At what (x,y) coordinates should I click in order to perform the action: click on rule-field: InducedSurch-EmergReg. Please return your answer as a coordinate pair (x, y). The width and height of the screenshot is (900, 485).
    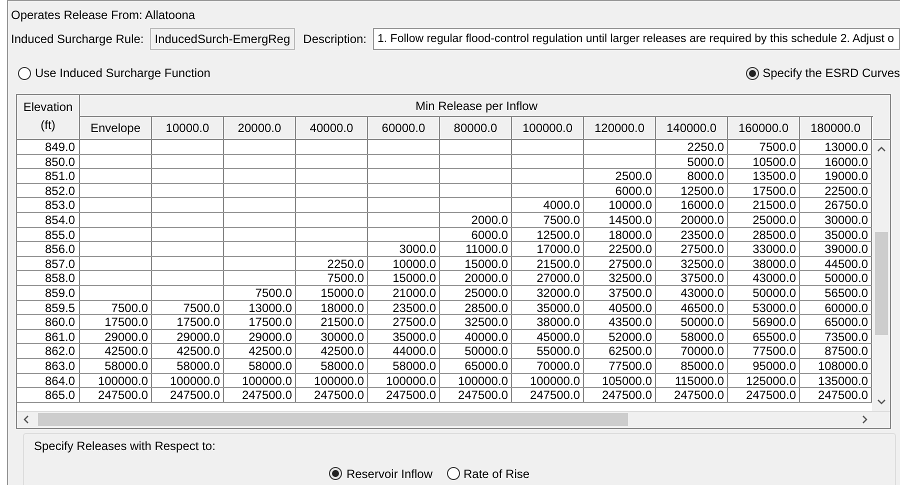
    Looking at the image, I should click on (223, 39).